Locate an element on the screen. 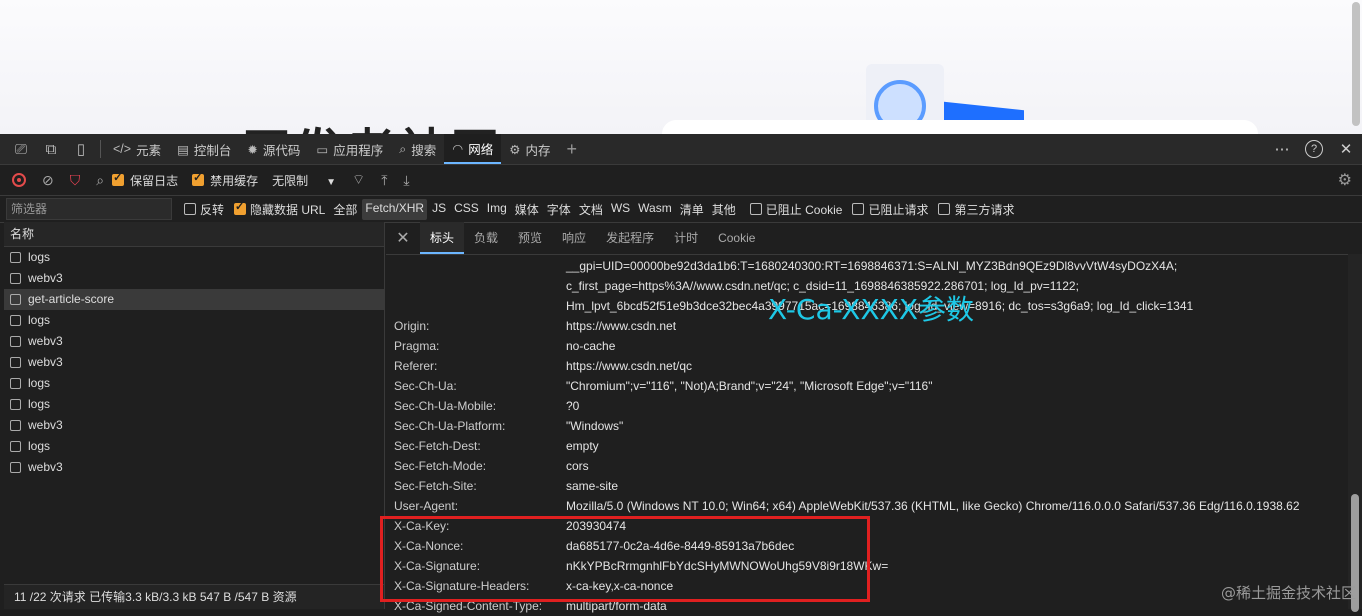 This screenshot has width=1362, height=616. detail-tab: 响应 is located at coordinates (574, 238).